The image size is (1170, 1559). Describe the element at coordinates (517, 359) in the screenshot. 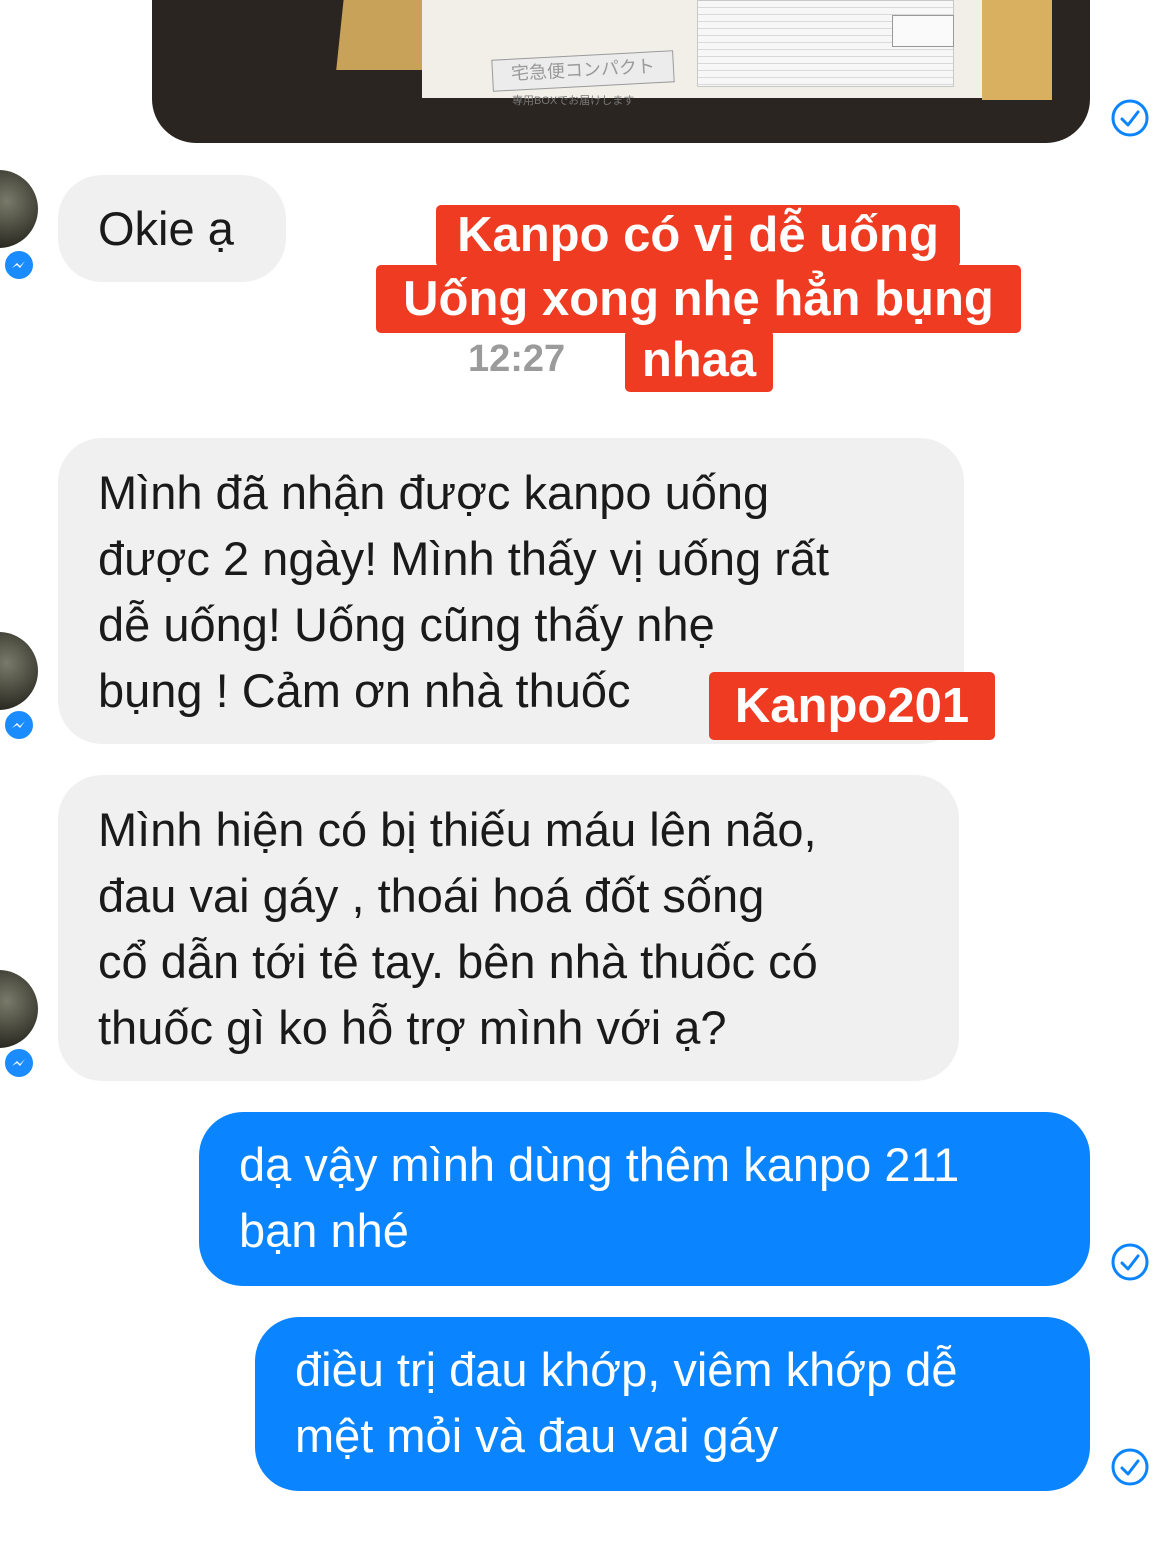

I see `message-timestamp: 12:27` at that location.